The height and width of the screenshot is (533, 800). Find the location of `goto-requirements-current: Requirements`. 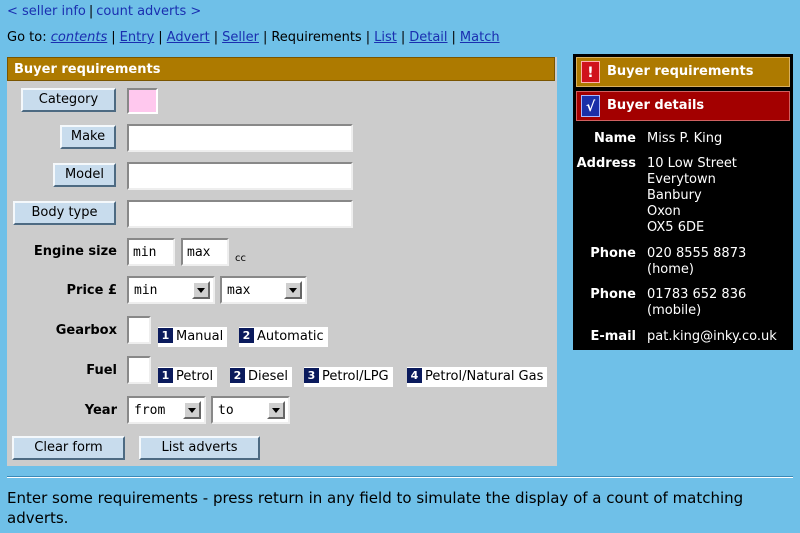

goto-requirements-current: Requirements is located at coordinates (316, 37).